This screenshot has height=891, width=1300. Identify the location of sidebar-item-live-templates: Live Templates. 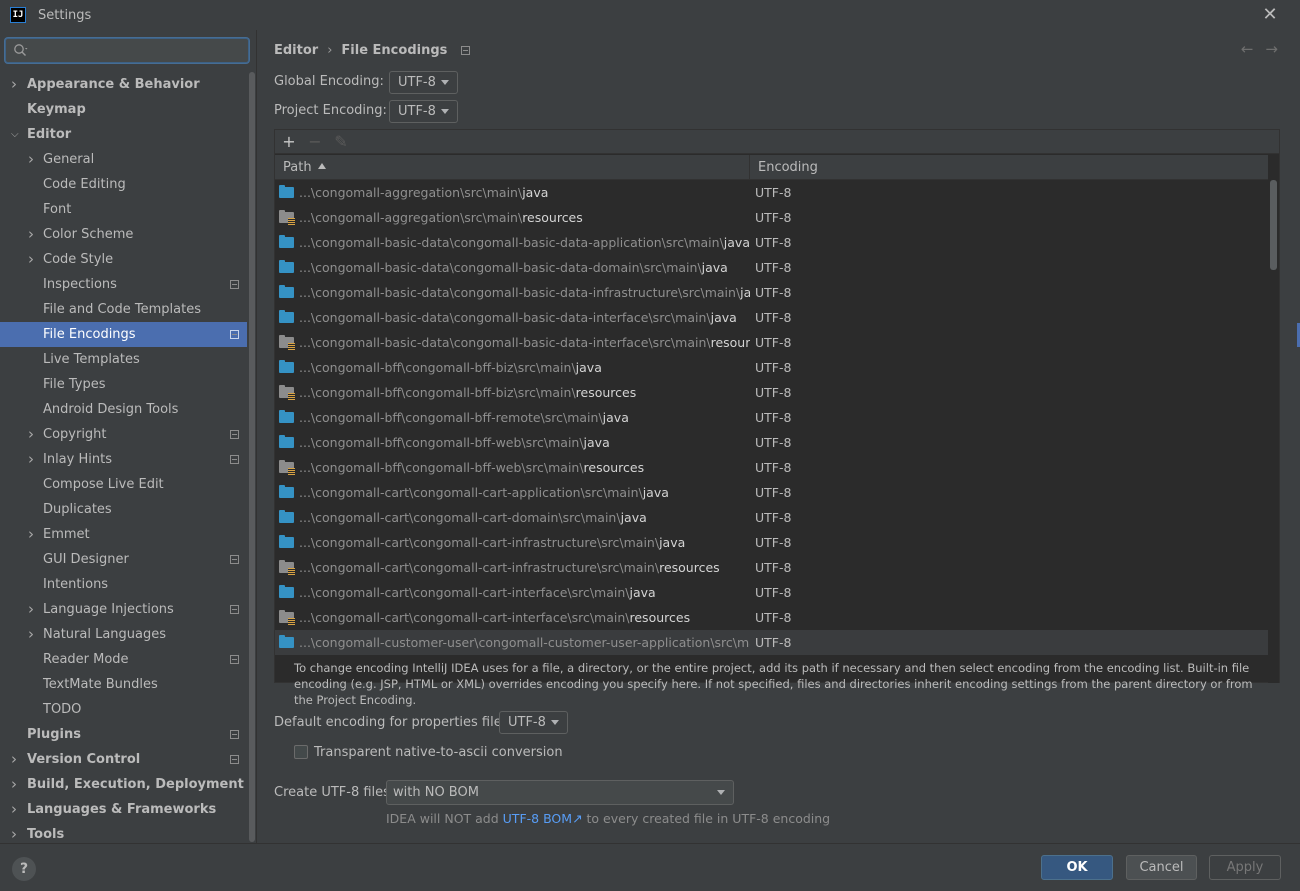
(123, 359).